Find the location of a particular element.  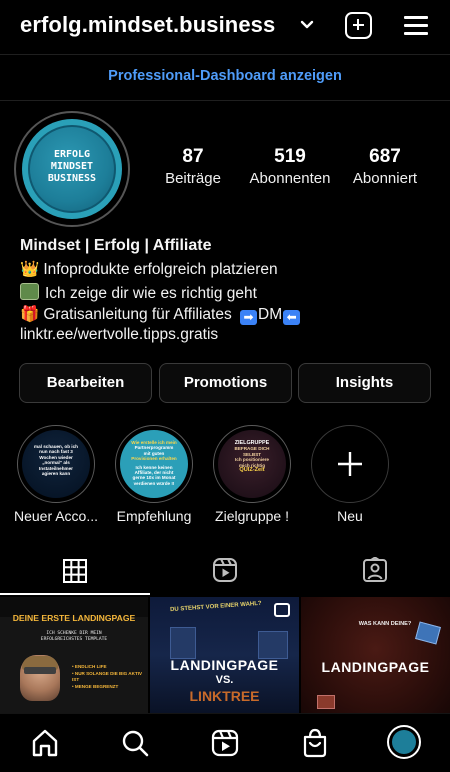

gift-icon: 🎁 is located at coordinates (30, 314).